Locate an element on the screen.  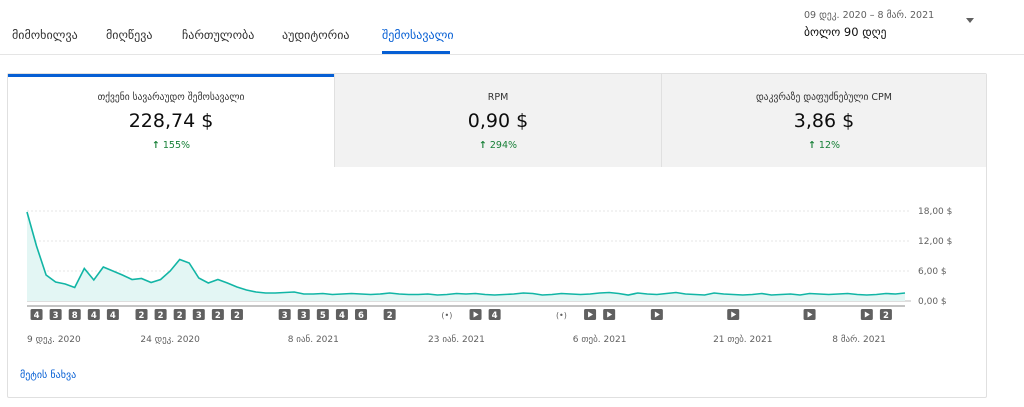
active-tab-indicator is located at coordinates (416, 52).